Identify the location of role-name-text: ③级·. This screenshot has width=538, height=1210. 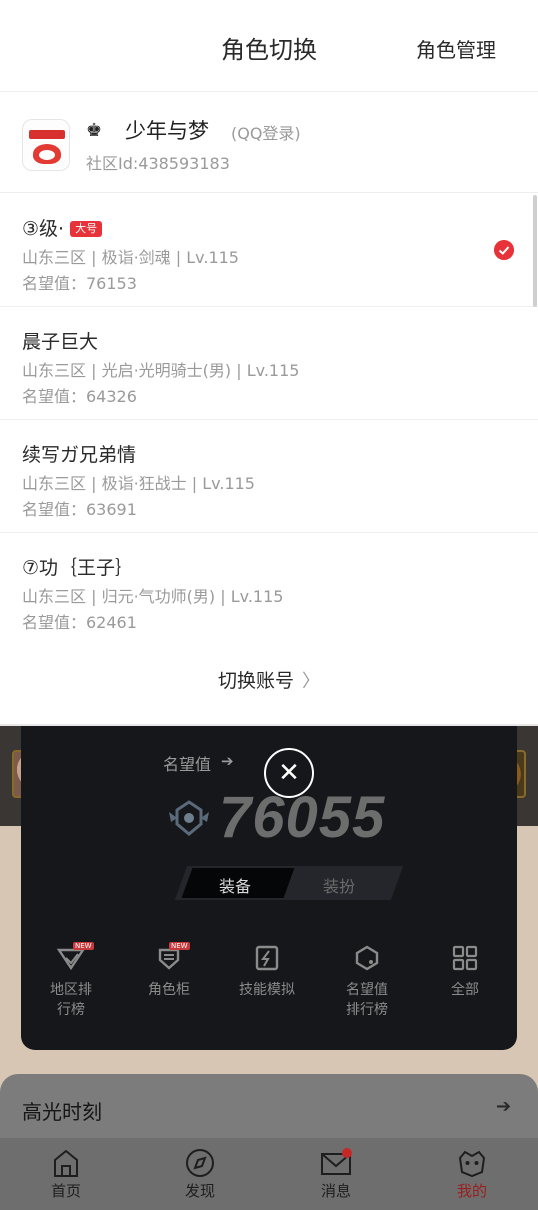
(43, 229).